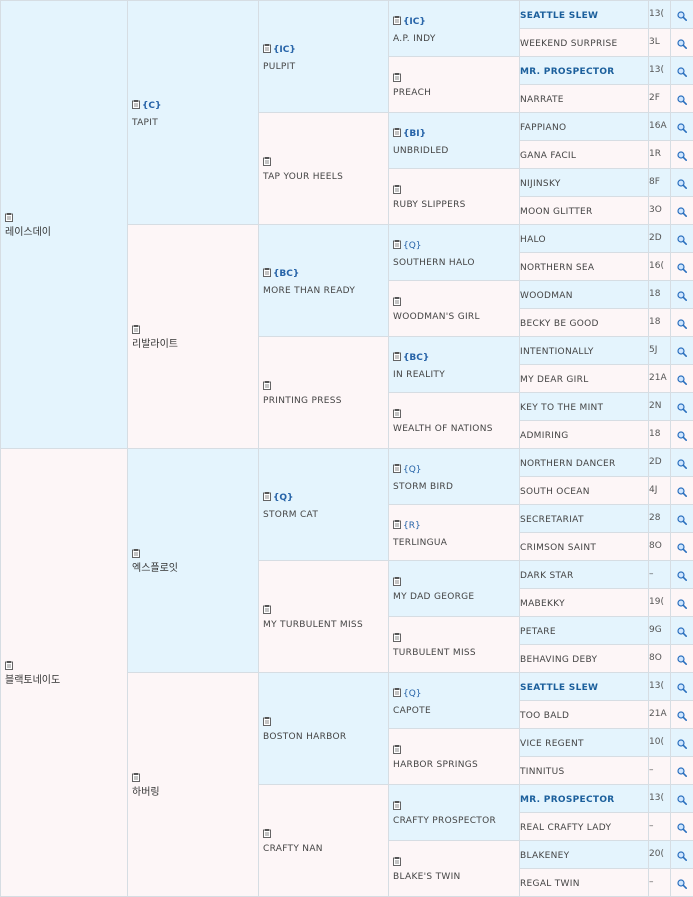 This screenshot has width=693, height=897. Describe the element at coordinates (584, 519) in the screenshot. I see `gen5-ancestor-cell: SECRETARIAT` at that location.